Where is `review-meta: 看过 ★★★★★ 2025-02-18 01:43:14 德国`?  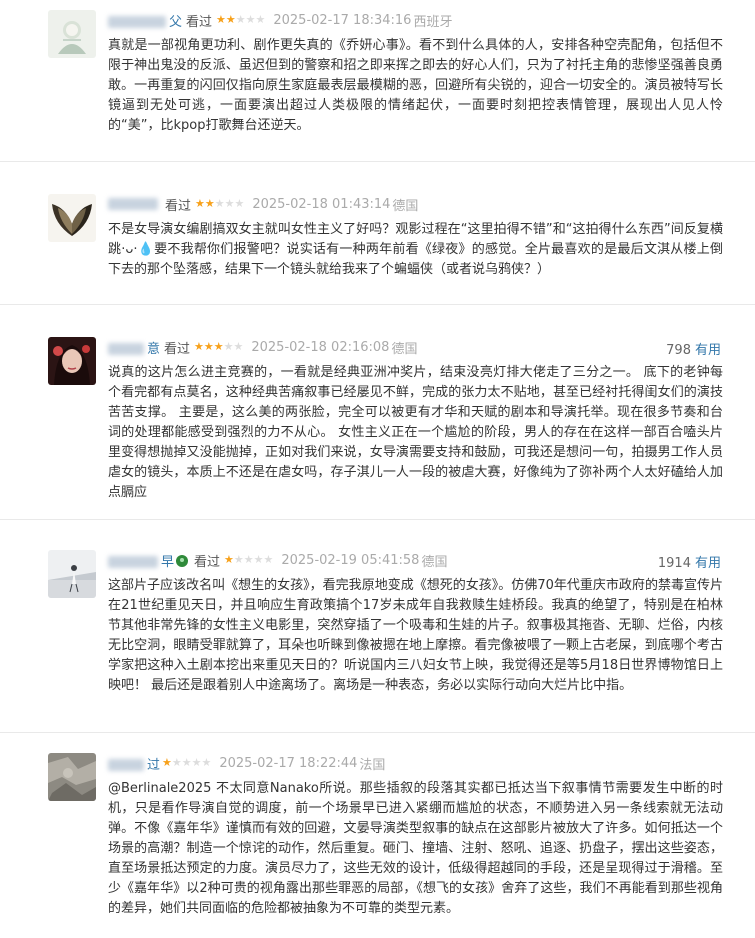
review-meta: 看过 ★★★★★ 2025-02-18 01:43:14 德国 is located at coordinates (263, 204).